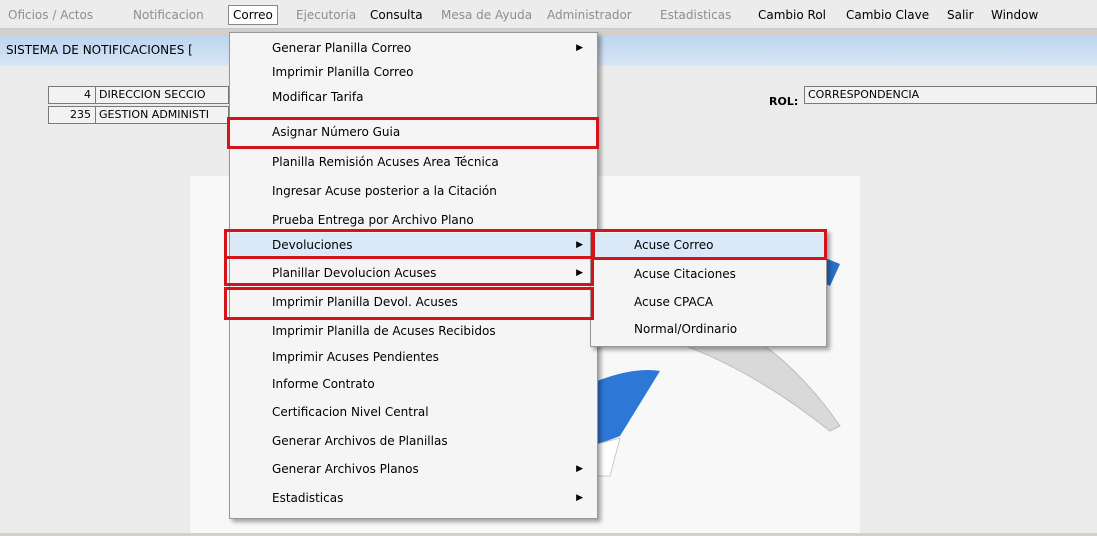 The height and width of the screenshot is (536, 1097). What do you see at coordinates (695, 15) in the screenshot?
I see `menu-estadisticas: Estadisticas` at bounding box center [695, 15].